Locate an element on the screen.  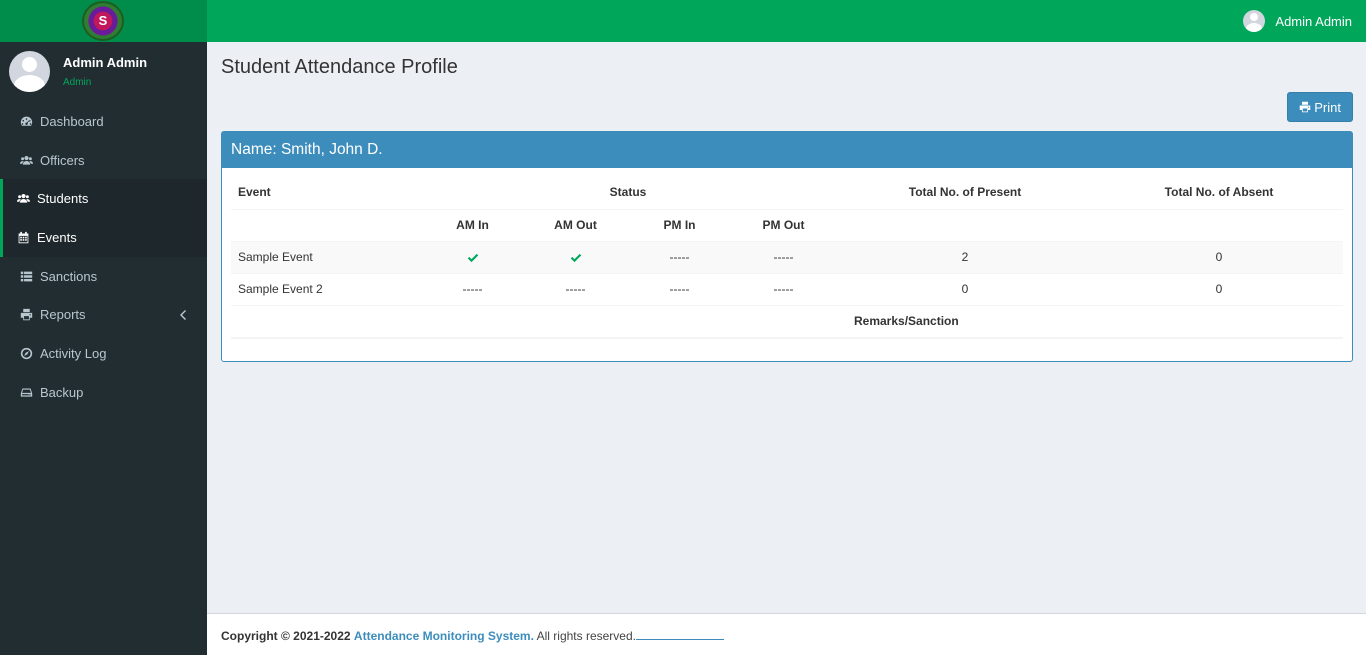
column-header-pm-out: PM Out is located at coordinates (783, 224).